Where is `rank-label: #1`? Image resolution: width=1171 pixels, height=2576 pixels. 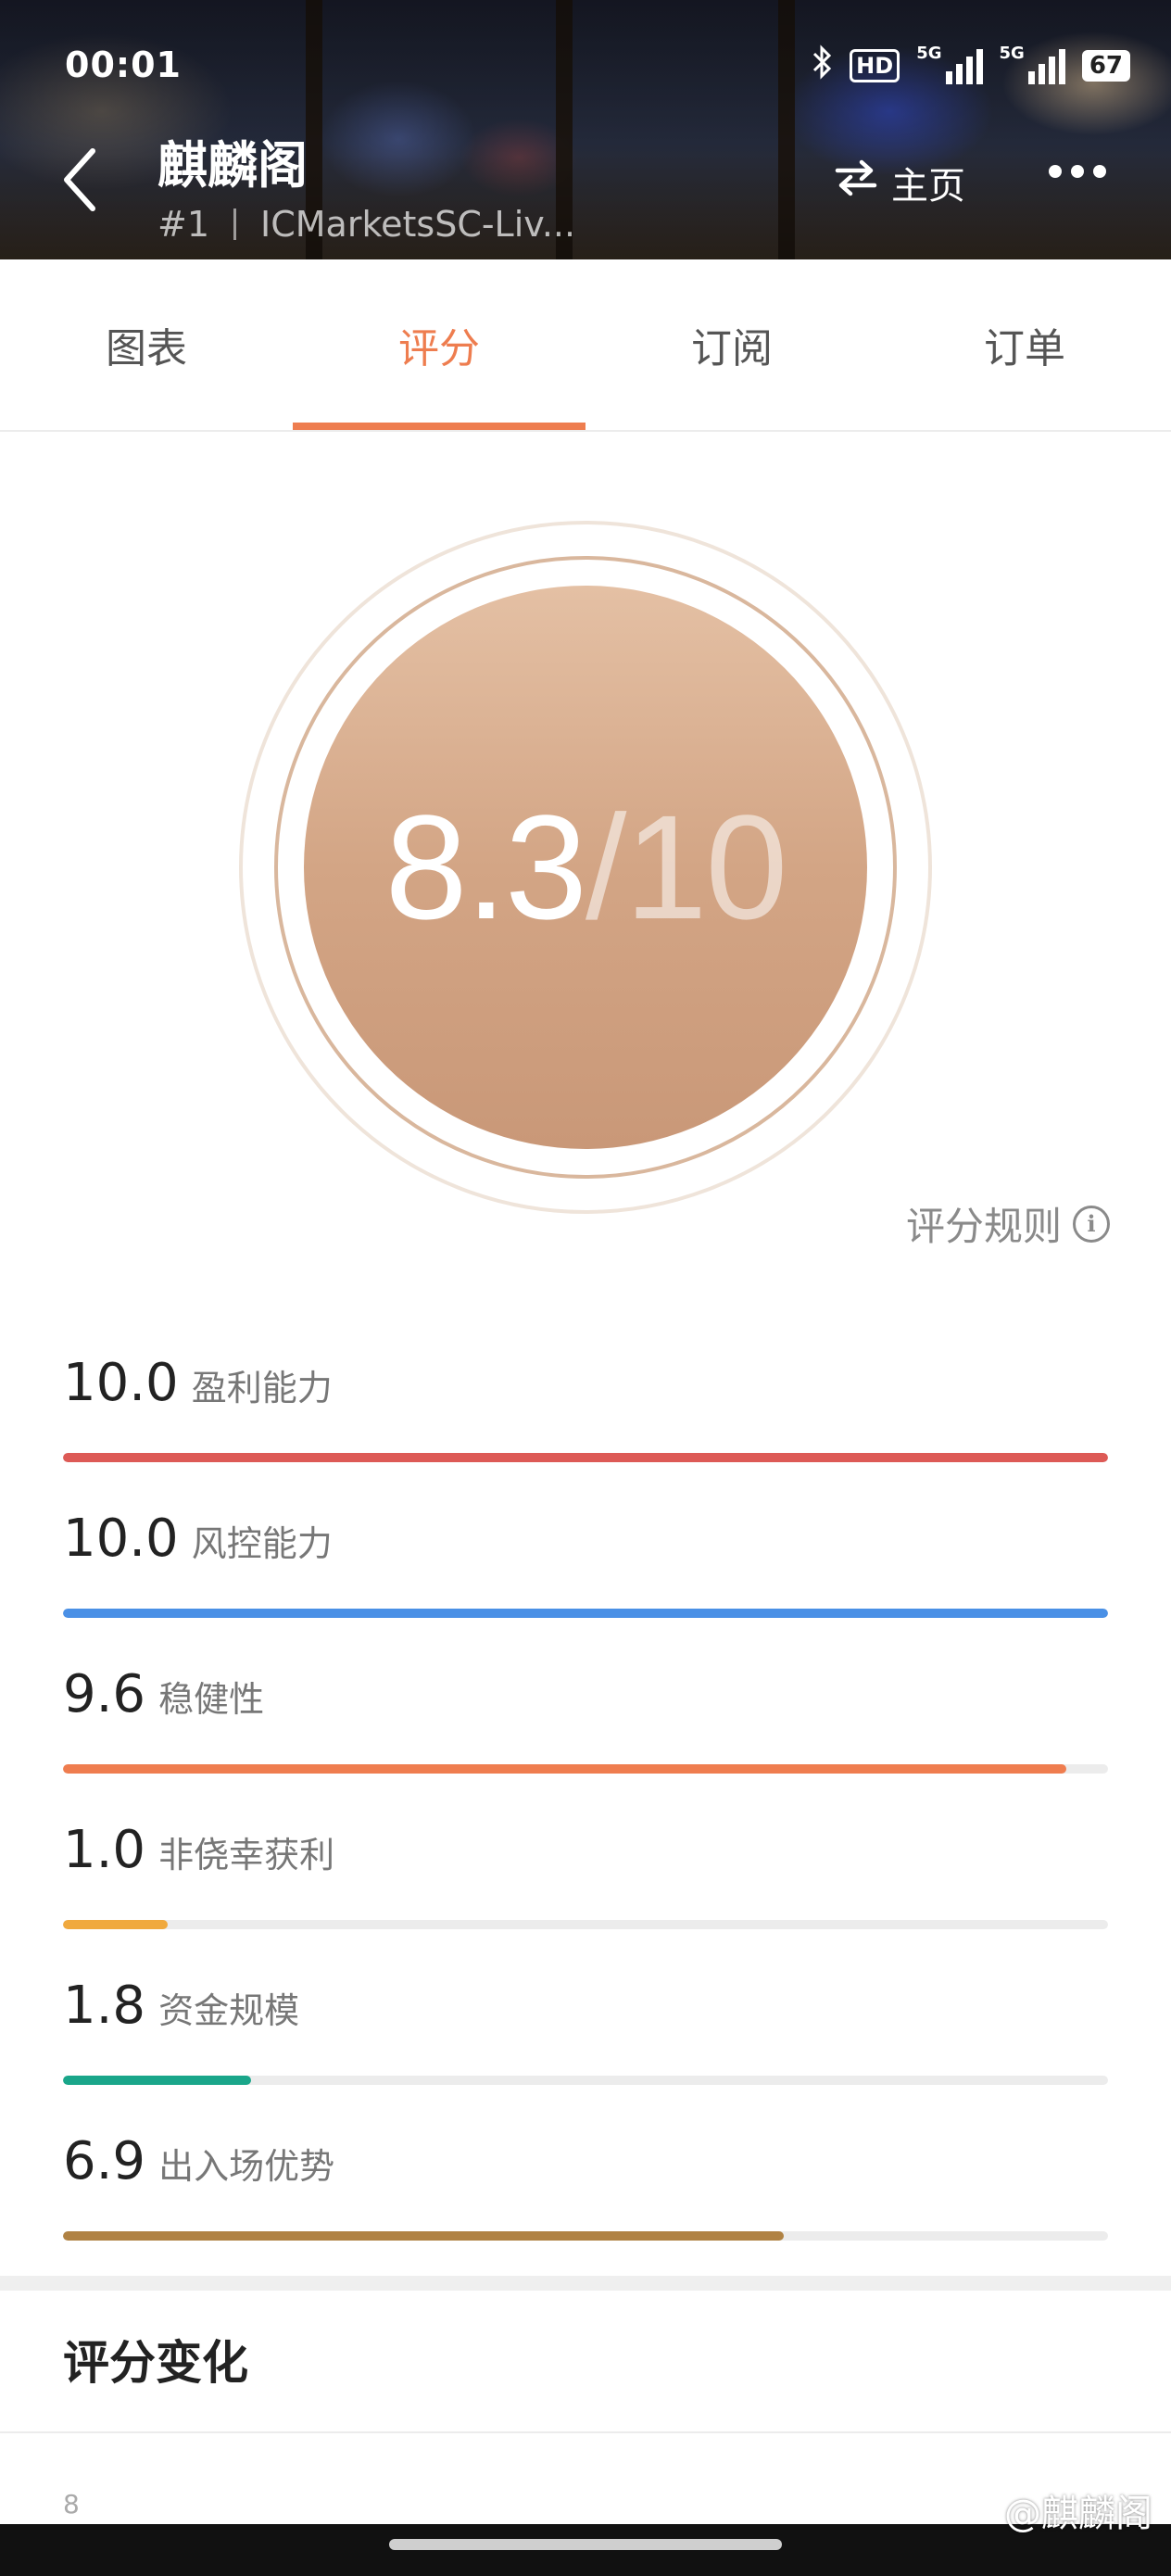
rank-label: #1 is located at coordinates (184, 224).